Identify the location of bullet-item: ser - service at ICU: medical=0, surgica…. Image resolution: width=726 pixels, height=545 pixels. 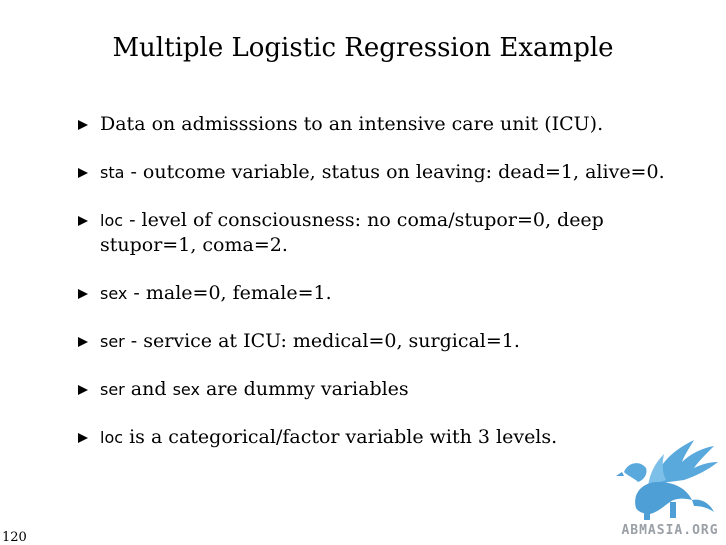
(388, 341).